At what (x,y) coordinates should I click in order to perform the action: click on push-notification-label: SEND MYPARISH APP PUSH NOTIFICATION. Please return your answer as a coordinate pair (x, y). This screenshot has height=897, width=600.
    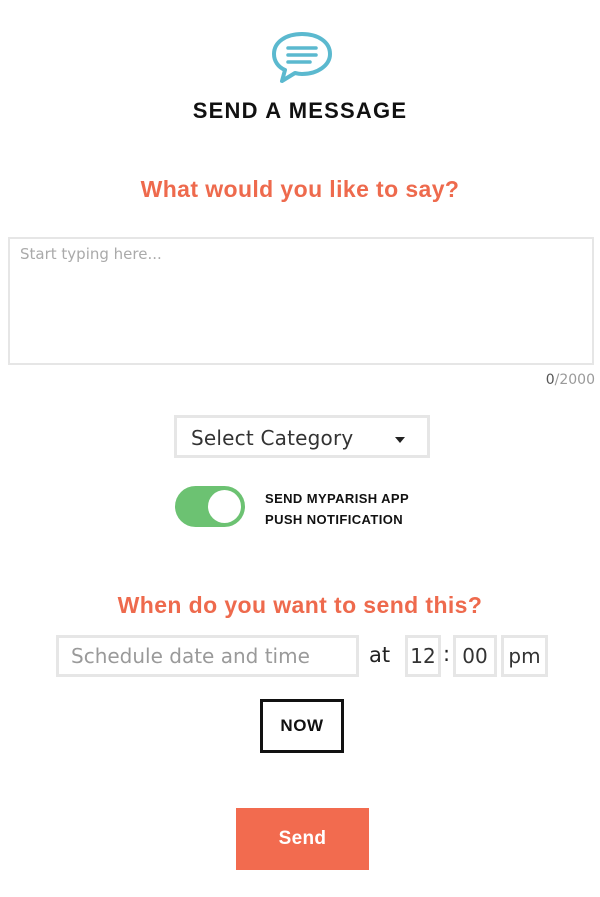
    Looking at the image, I should click on (337, 509).